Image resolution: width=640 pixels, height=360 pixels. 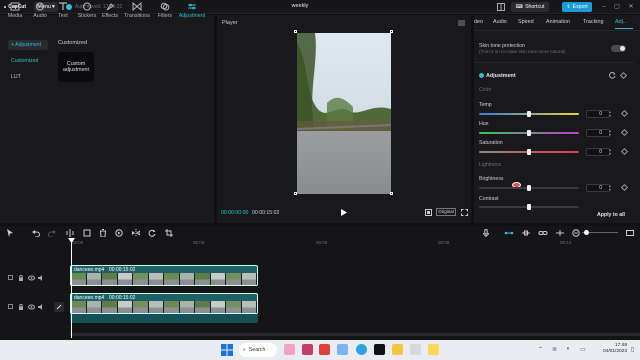 I want to click on tab-video: deo, so click(x=478, y=22).